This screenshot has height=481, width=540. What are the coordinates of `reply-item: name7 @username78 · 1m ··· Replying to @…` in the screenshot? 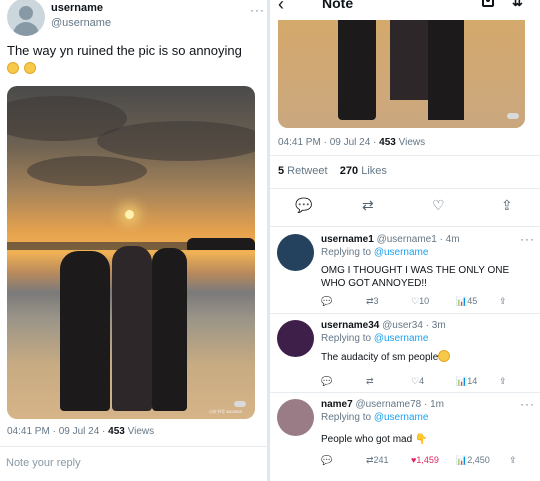 It's located at (405, 434).